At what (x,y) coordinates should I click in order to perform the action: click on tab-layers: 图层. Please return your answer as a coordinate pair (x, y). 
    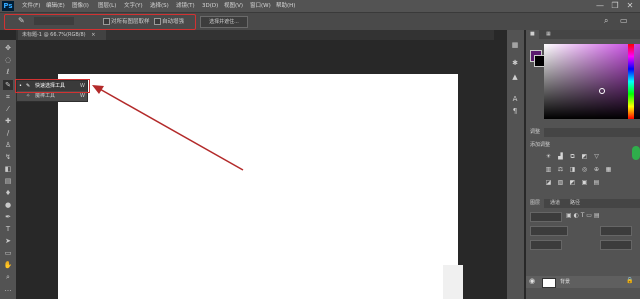
    Looking at the image, I should click on (535, 203).